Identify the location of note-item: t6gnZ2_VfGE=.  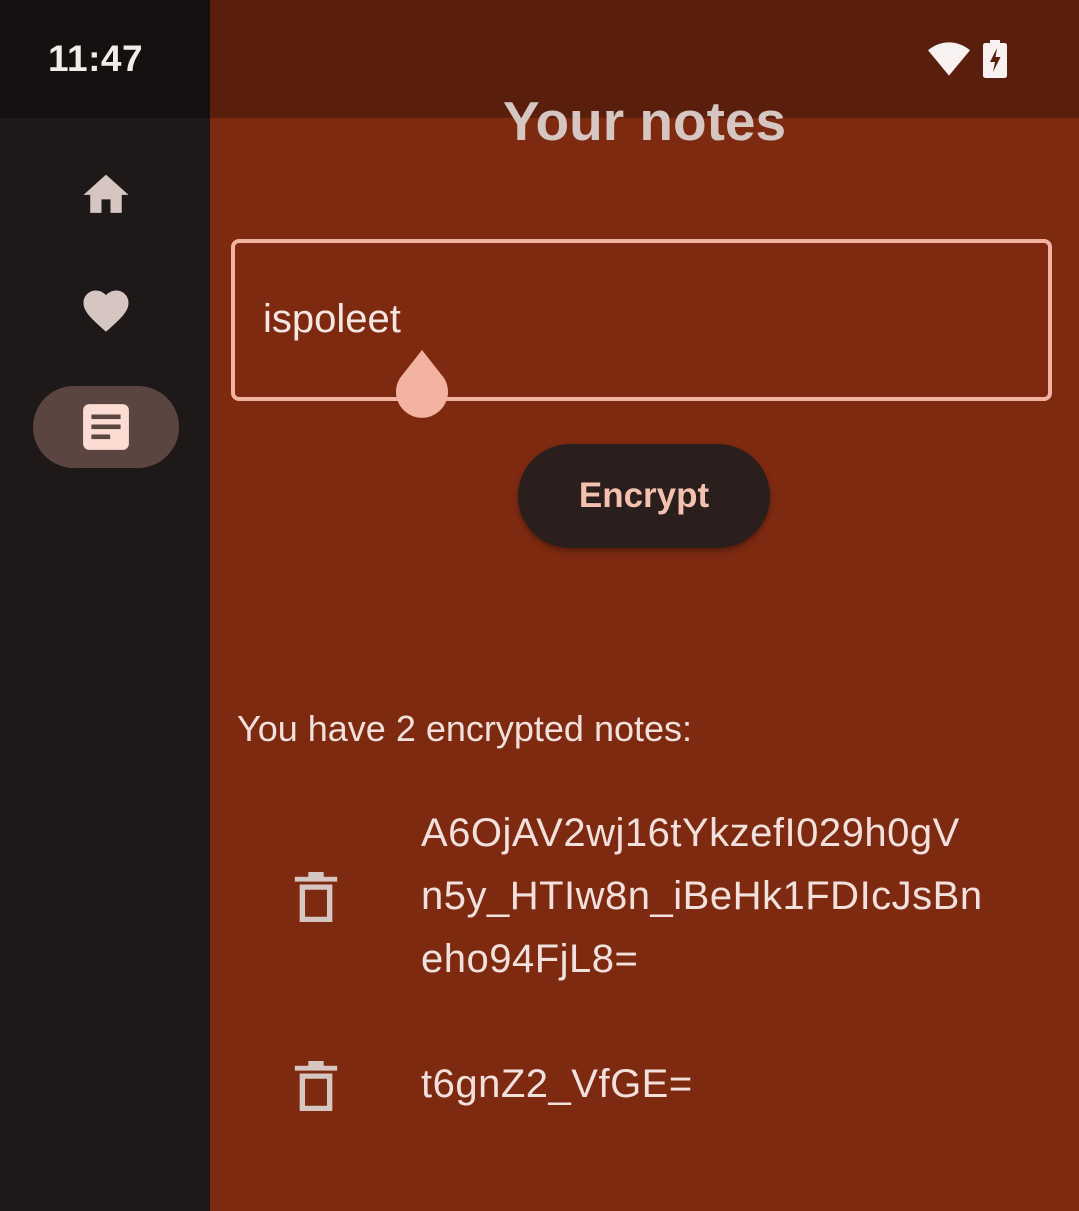
(644, 1090).